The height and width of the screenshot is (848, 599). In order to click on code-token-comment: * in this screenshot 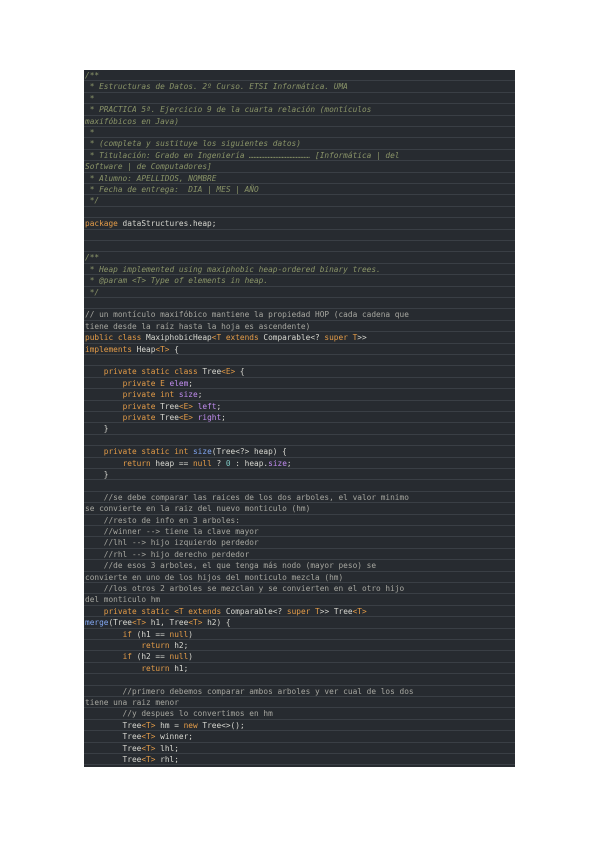, I will do `click(90, 132)`.